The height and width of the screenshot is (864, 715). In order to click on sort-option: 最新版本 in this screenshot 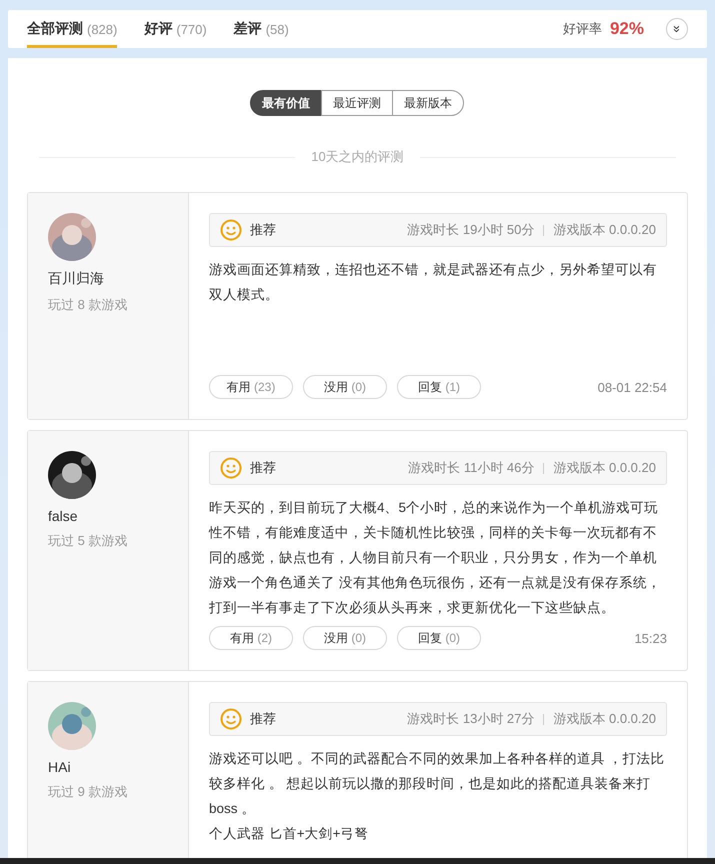, I will do `click(428, 103)`.